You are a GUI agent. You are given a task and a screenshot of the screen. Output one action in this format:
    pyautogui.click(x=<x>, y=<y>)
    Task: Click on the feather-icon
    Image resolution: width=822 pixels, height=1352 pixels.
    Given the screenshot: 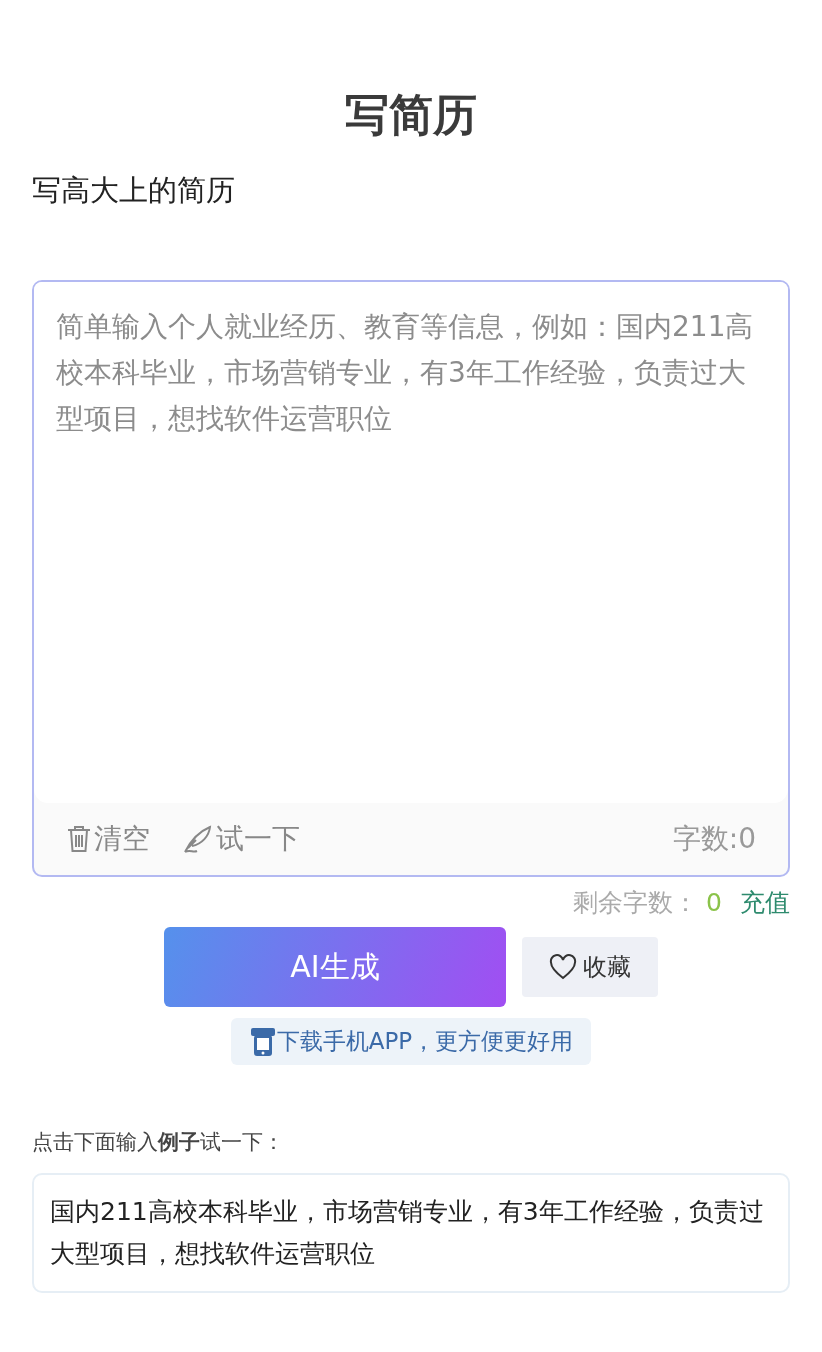 What is the action you would take?
    pyautogui.click(x=198, y=839)
    